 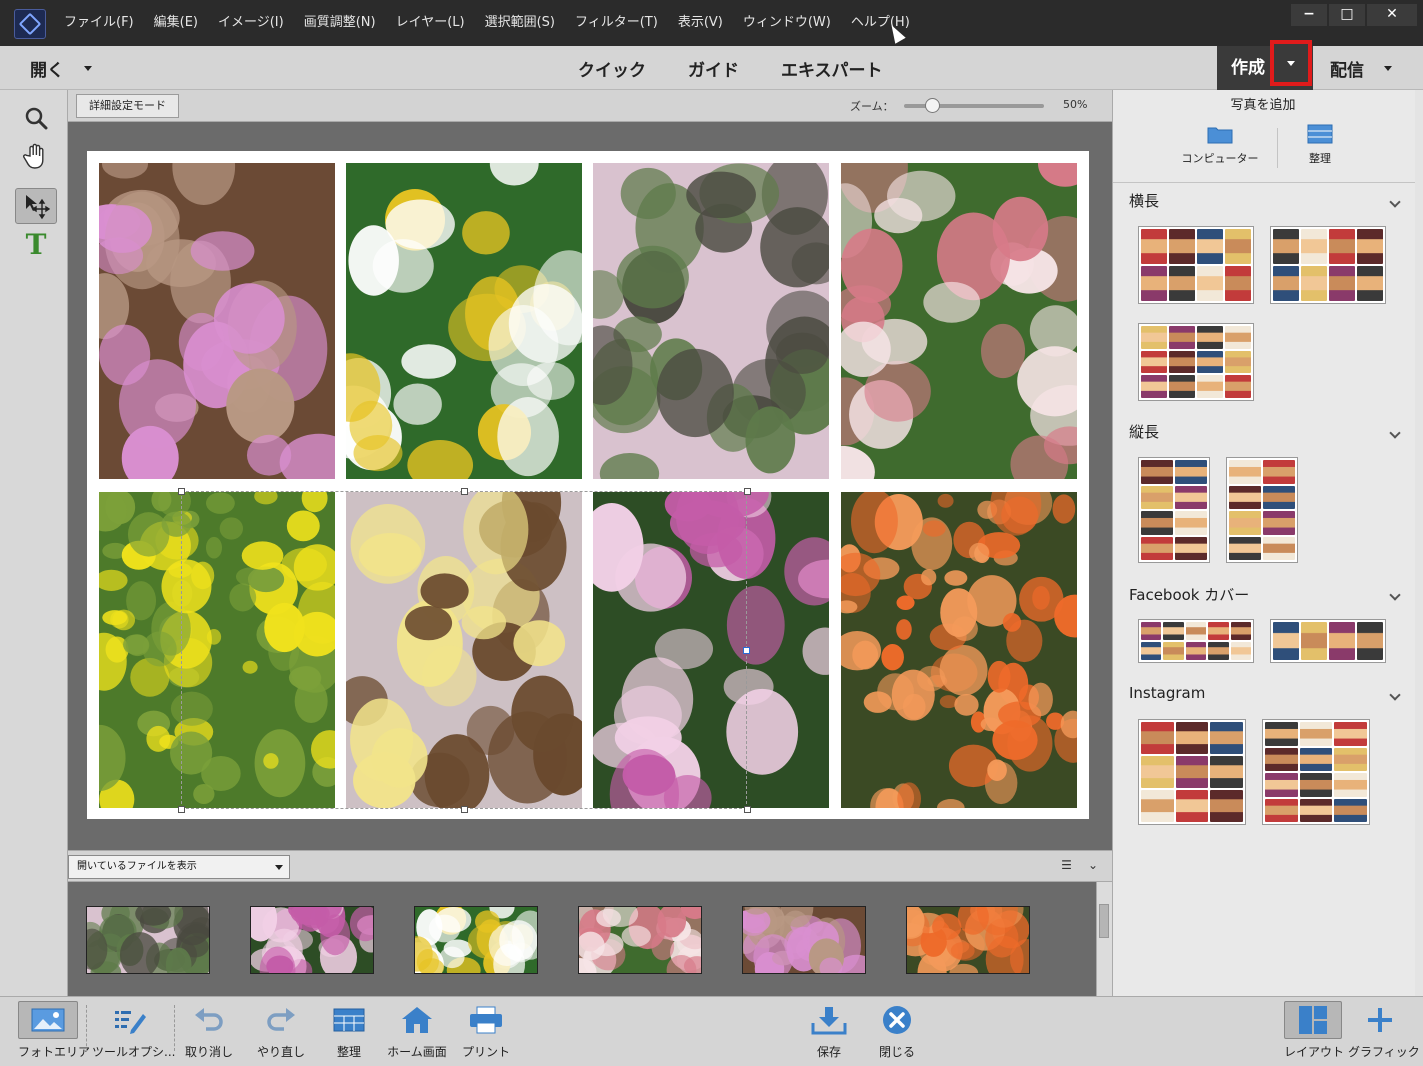 What do you see at coordinates (1093, 865) in the screenshot?
I see `bin-collapse-icon: ⌄` at bounding box center [1093, 865].